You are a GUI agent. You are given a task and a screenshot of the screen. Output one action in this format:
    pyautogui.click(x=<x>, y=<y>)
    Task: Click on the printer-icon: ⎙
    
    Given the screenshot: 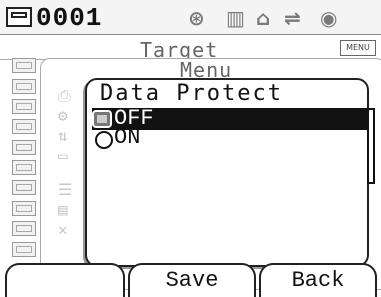 What is the action you would take?
    pyautogui.click(x=64, y=95)
    